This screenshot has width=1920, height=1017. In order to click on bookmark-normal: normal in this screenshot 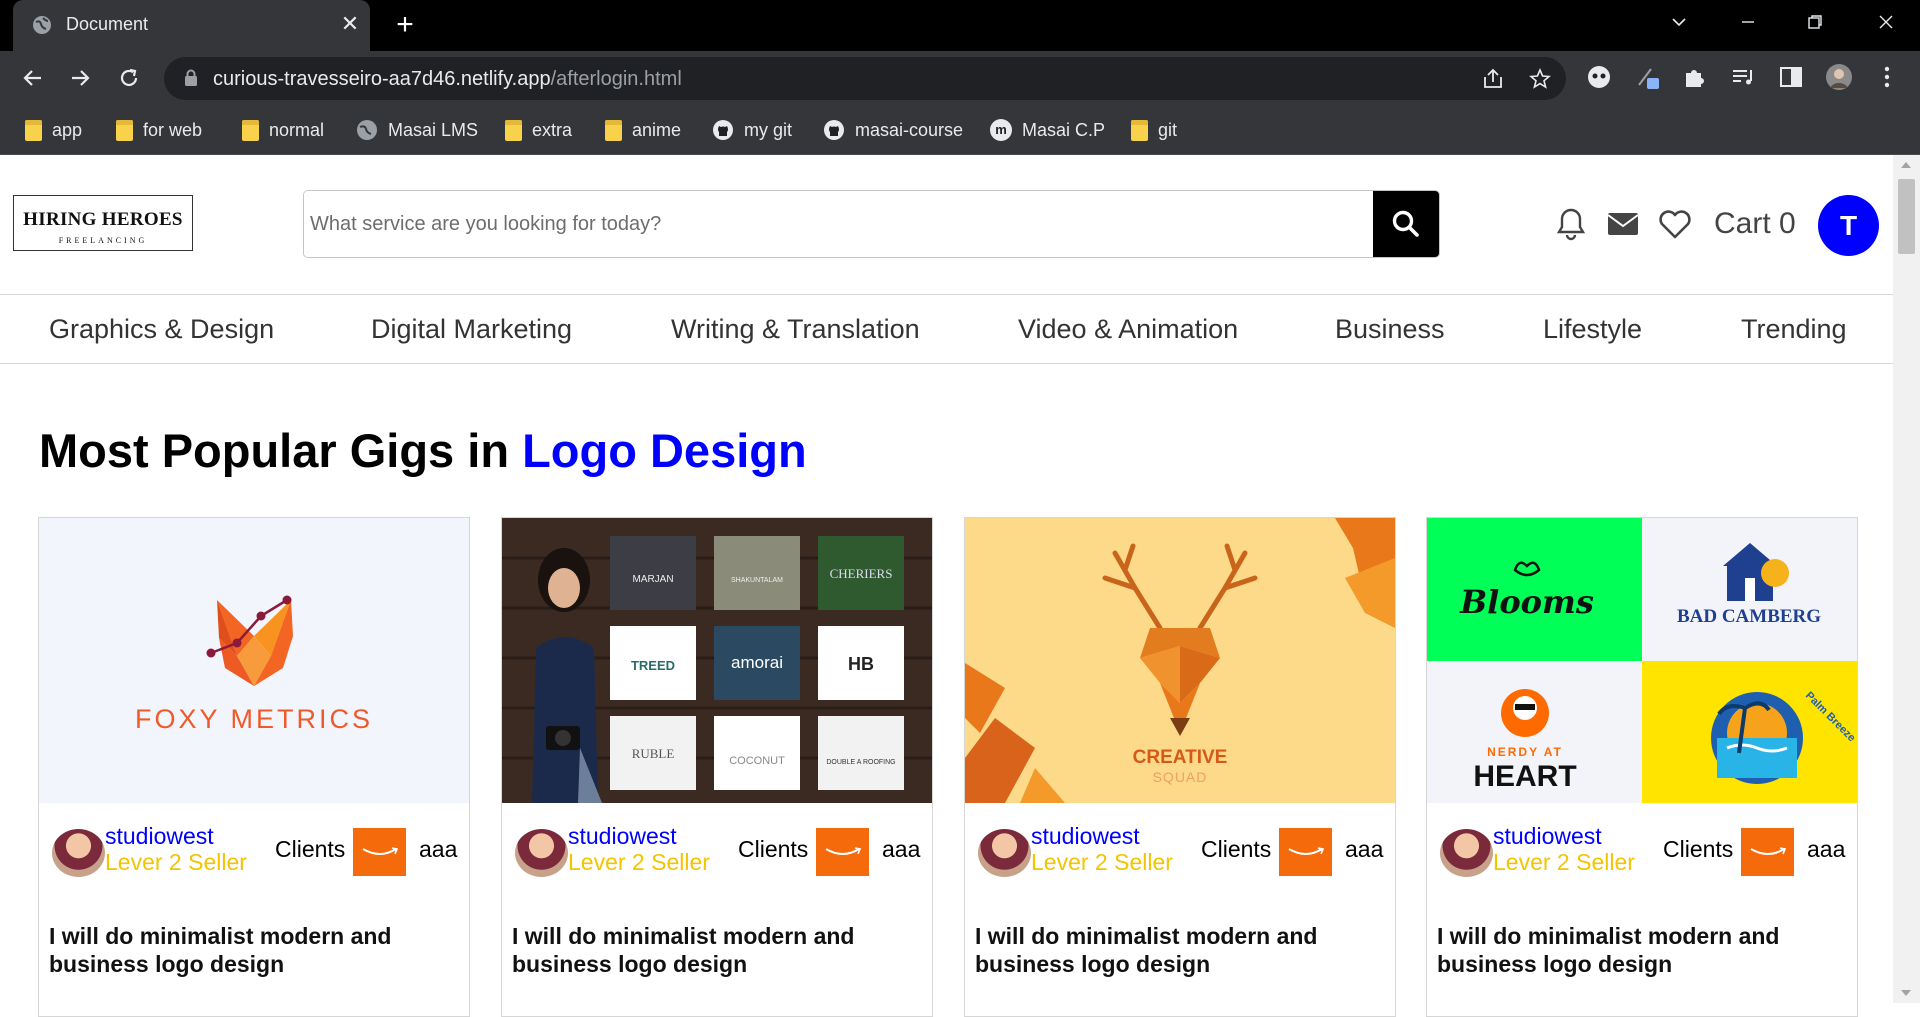, I will do `click(283, 130)`.